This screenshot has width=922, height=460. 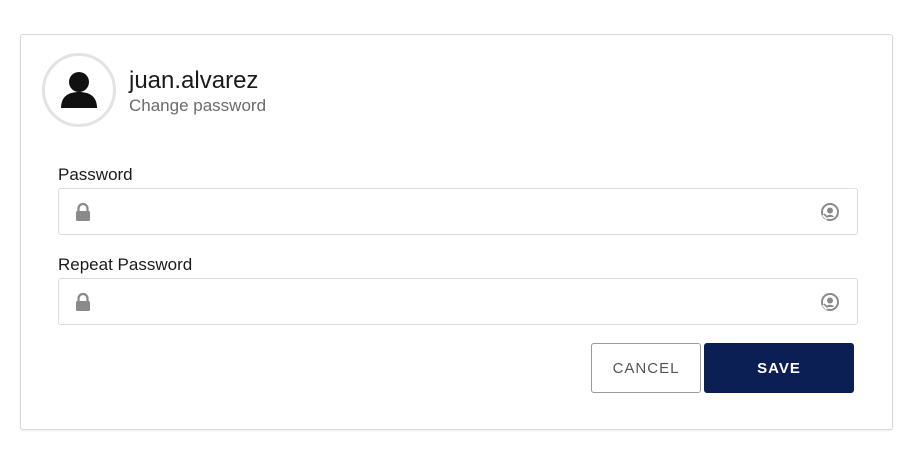 What do you see at coordinates (646, 368) in the screenshot?
I see `cancel-button: CANCEL` at bounding box center [646, 368].